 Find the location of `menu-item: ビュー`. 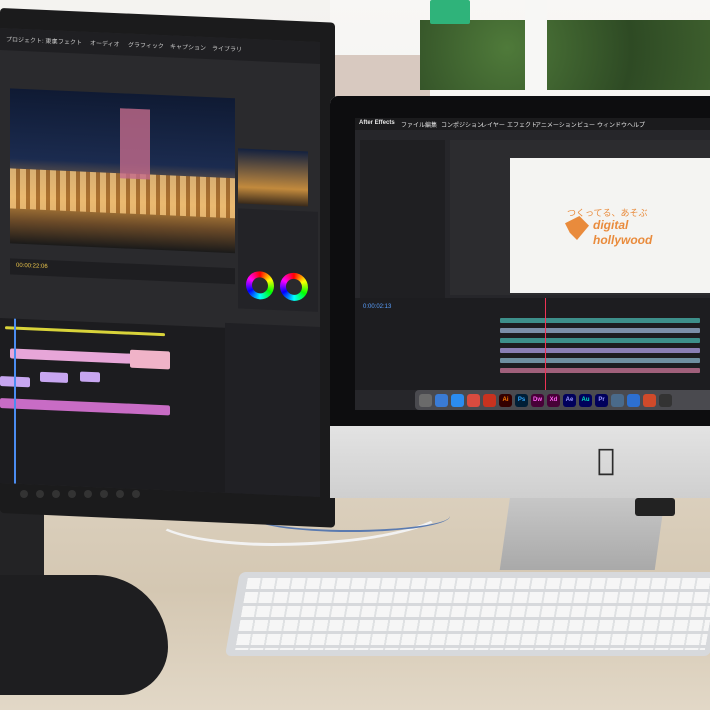

menu-item: ビュー is located at coordinates (586, 124).